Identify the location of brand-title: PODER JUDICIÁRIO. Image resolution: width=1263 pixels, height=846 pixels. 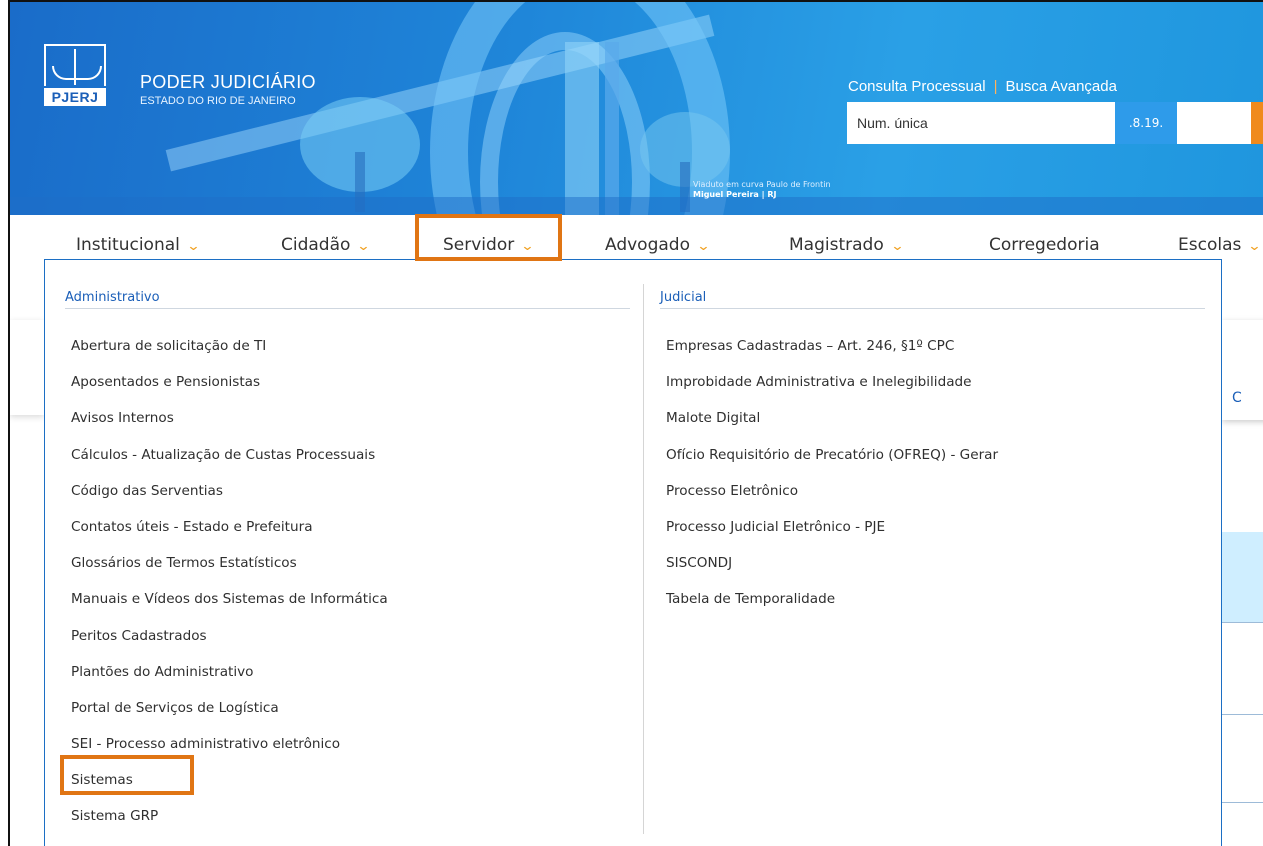
(228, 82).